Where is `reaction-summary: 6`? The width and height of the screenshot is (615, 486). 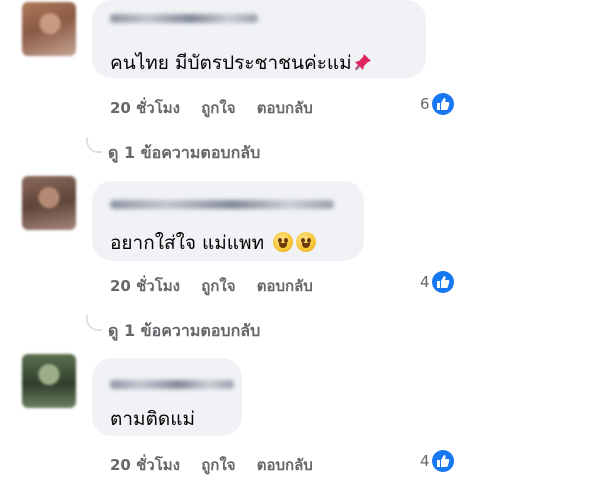 reaction-summary: 6 is located at coordinates (437, 104).